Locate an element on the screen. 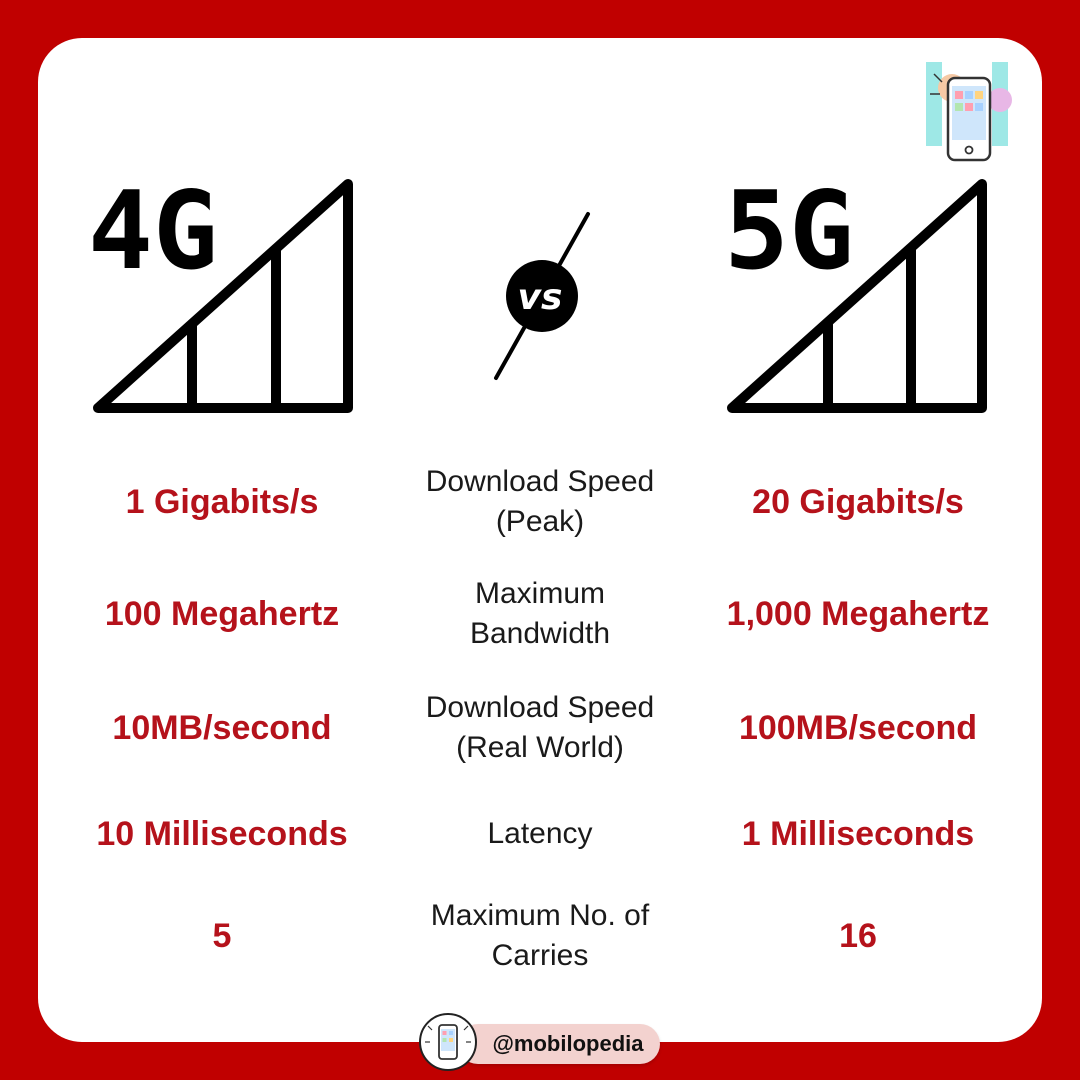  spec-label-line: Bandwidth is located at coordinates (540, 633).